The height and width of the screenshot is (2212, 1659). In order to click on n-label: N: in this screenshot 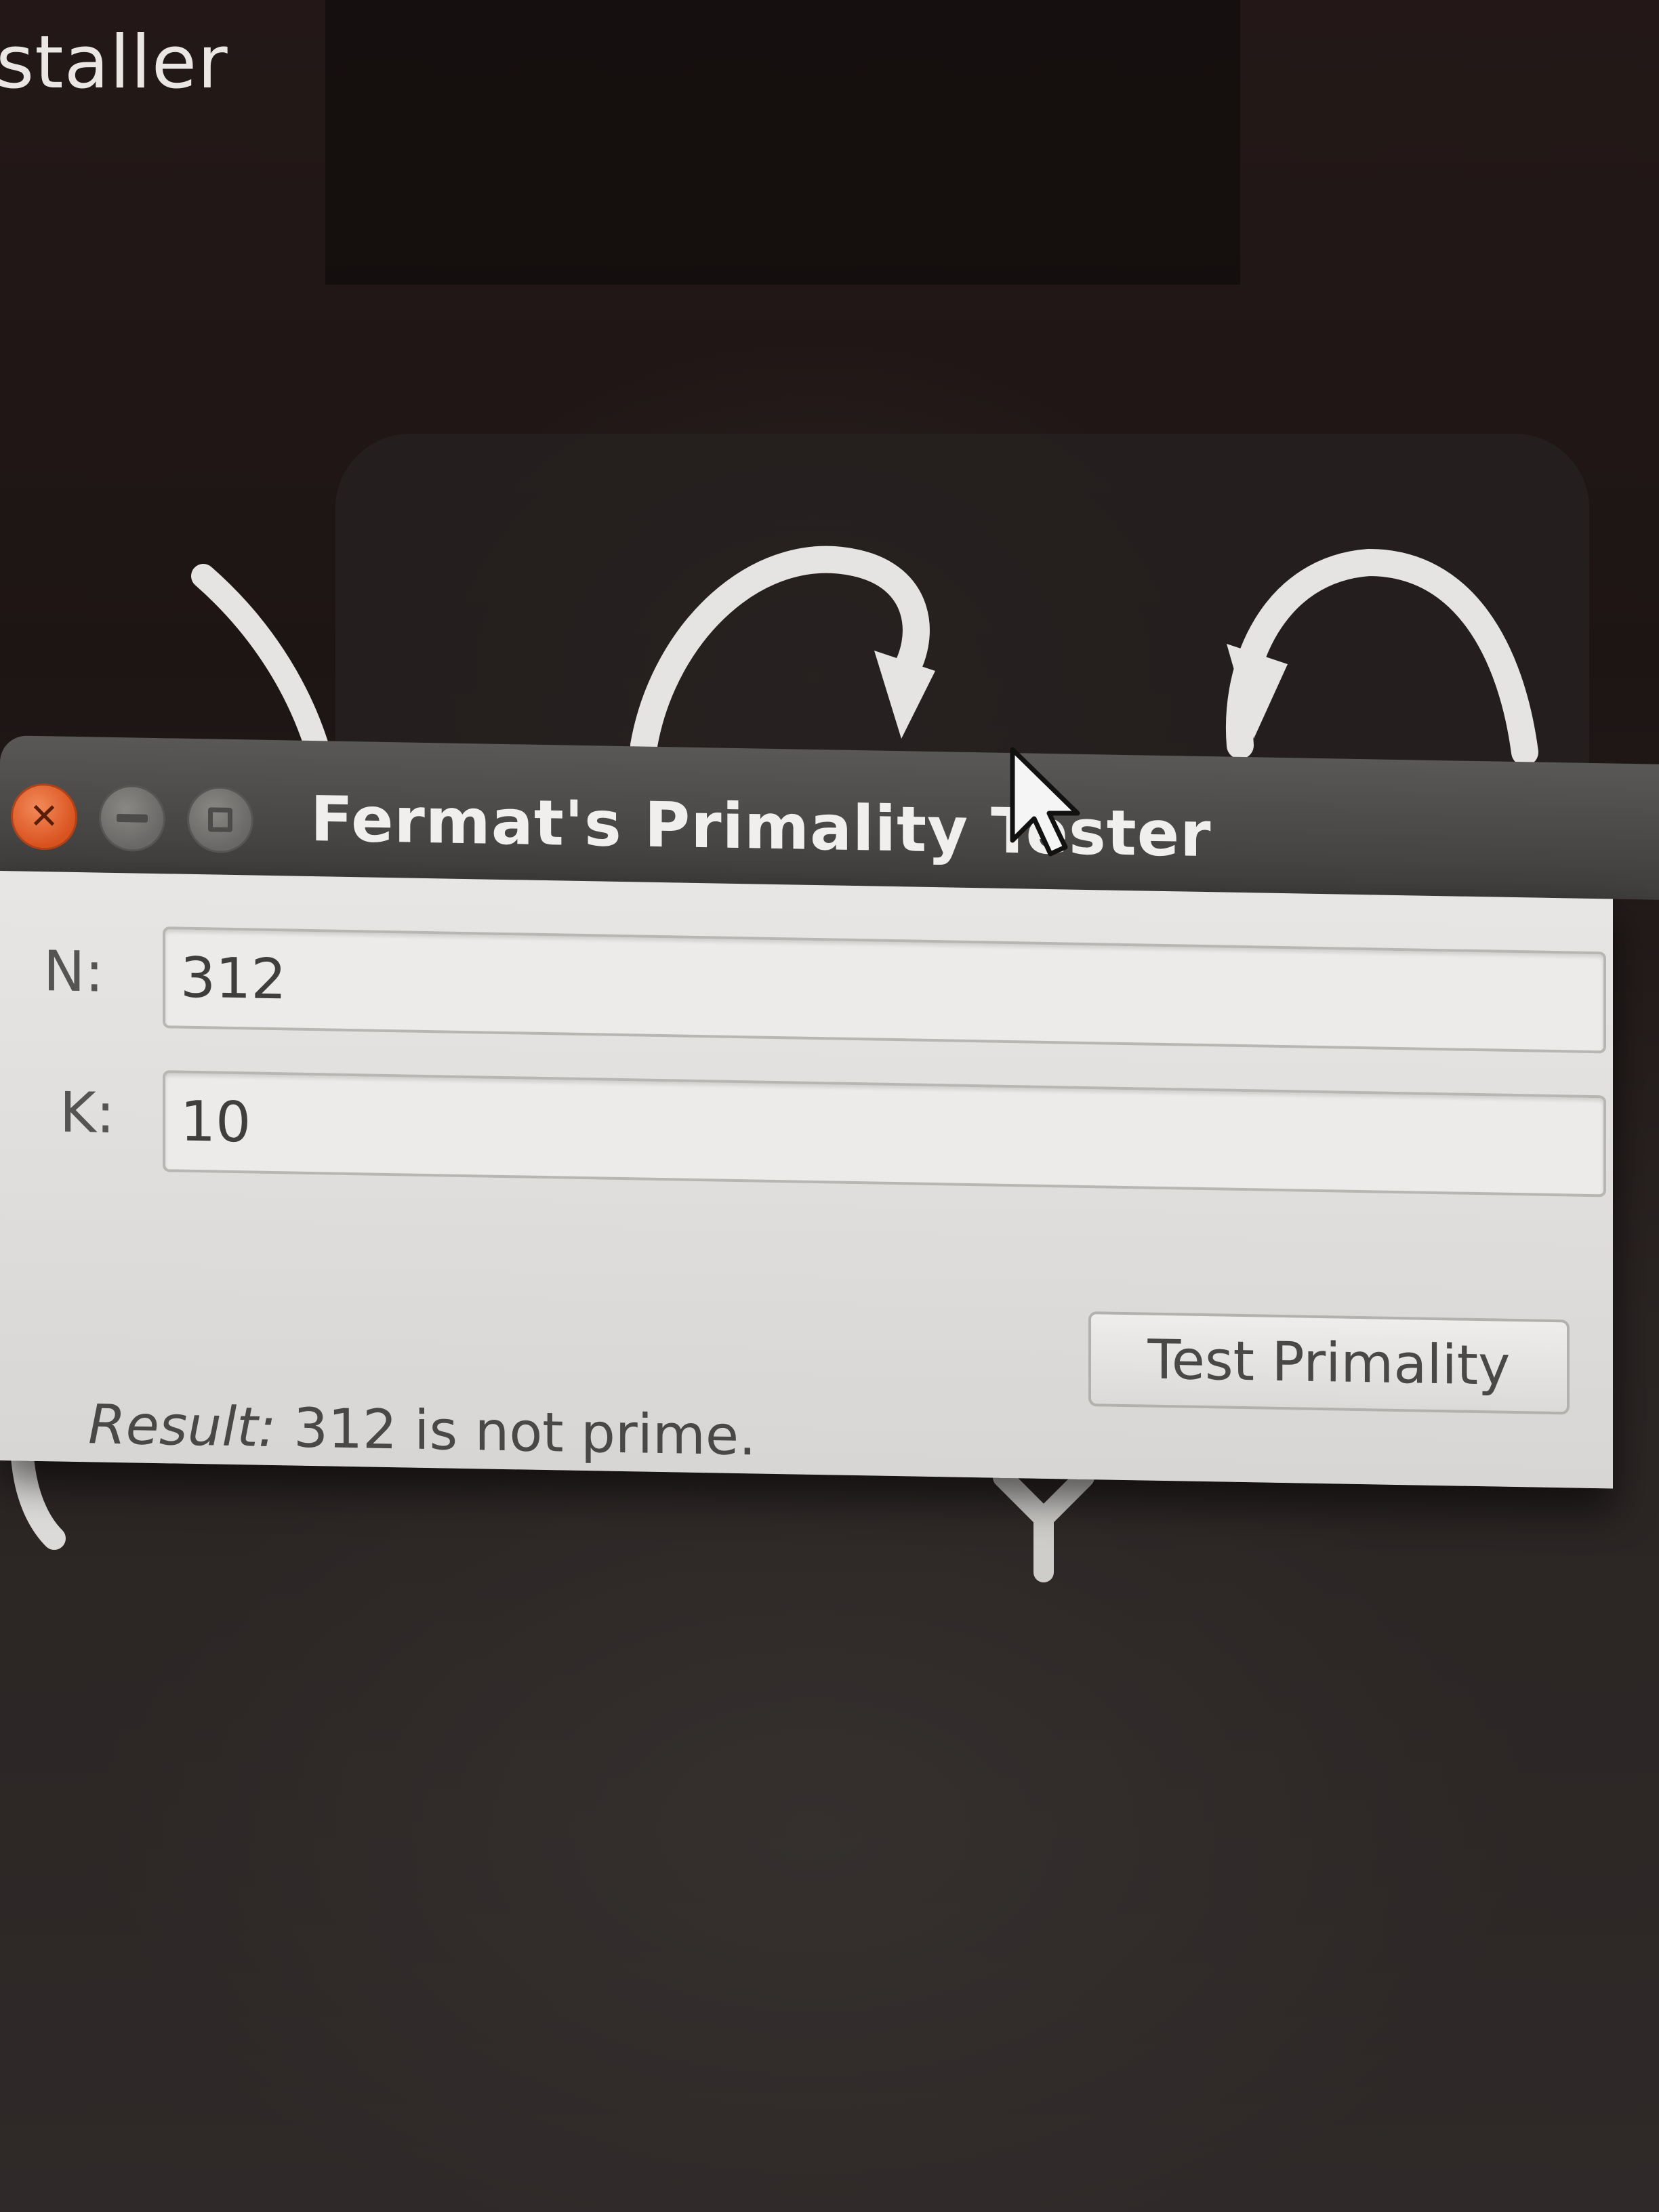, I will do `click(73, 972)`.